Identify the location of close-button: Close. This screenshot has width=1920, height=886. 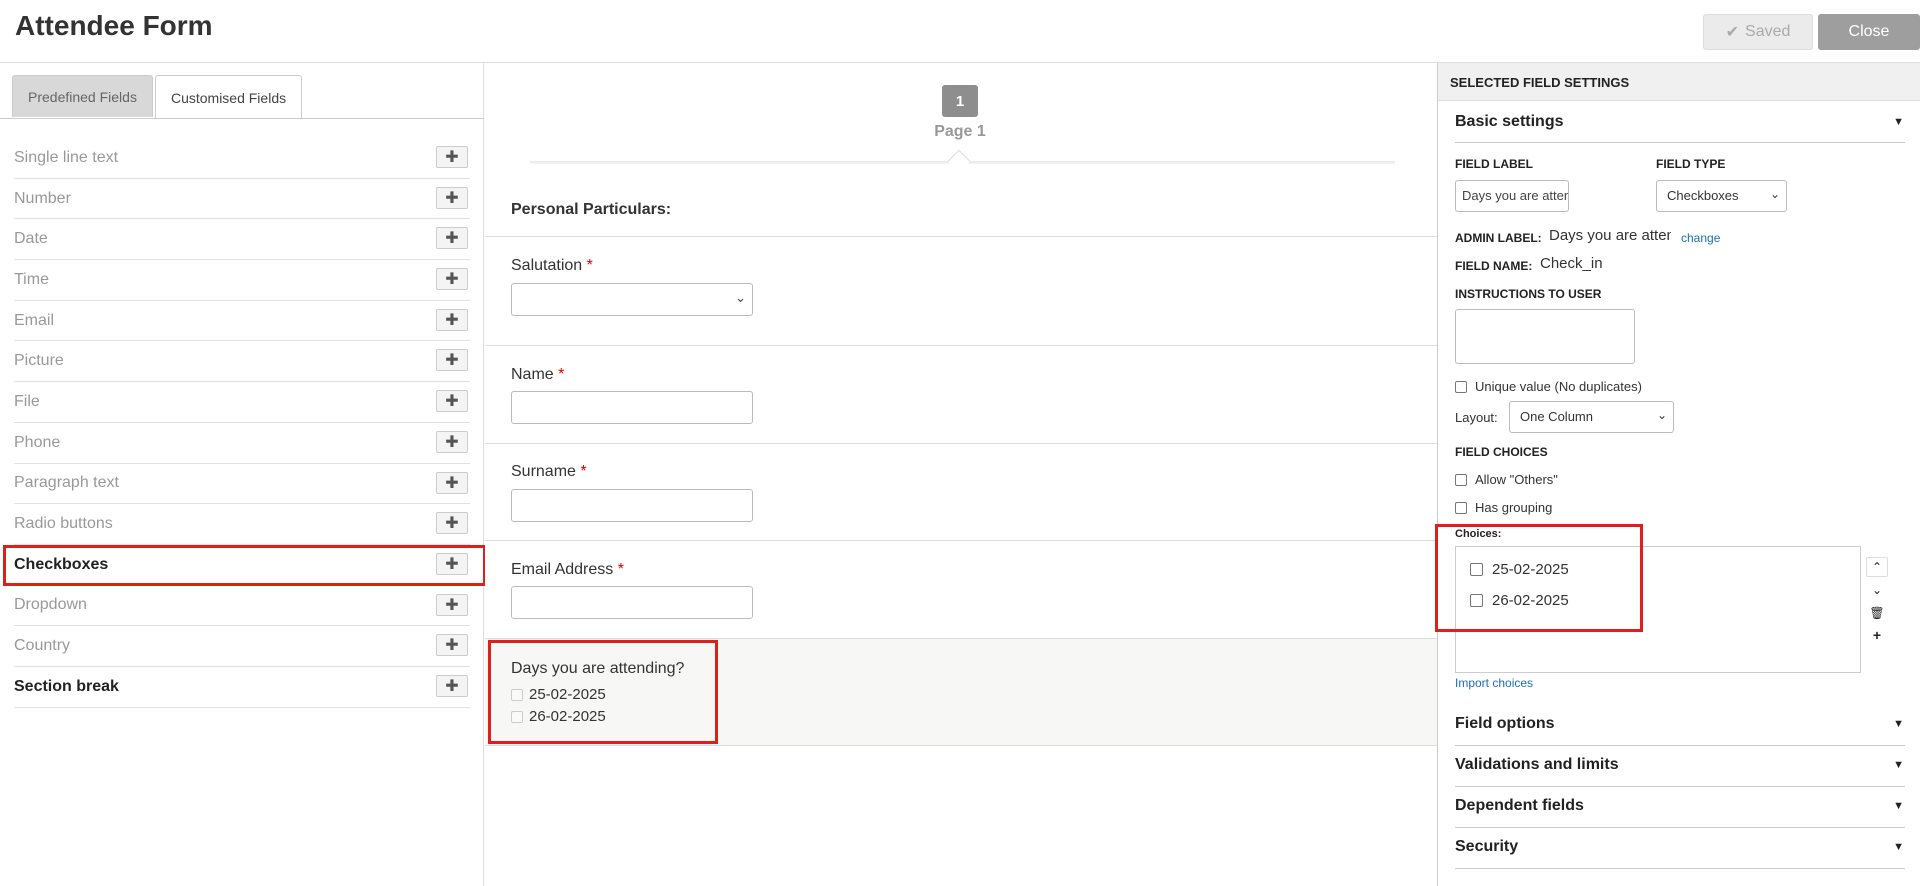
(1869, 32).